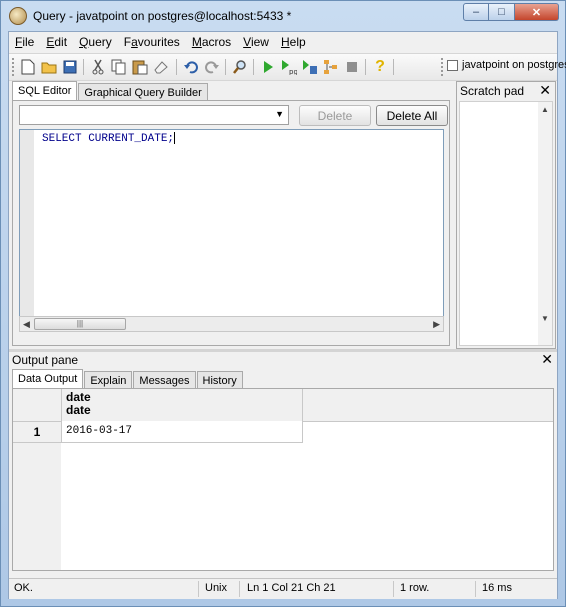 This screenshot has width=566, height=607. I want to click on status-os: Unix, so click(216, 588).